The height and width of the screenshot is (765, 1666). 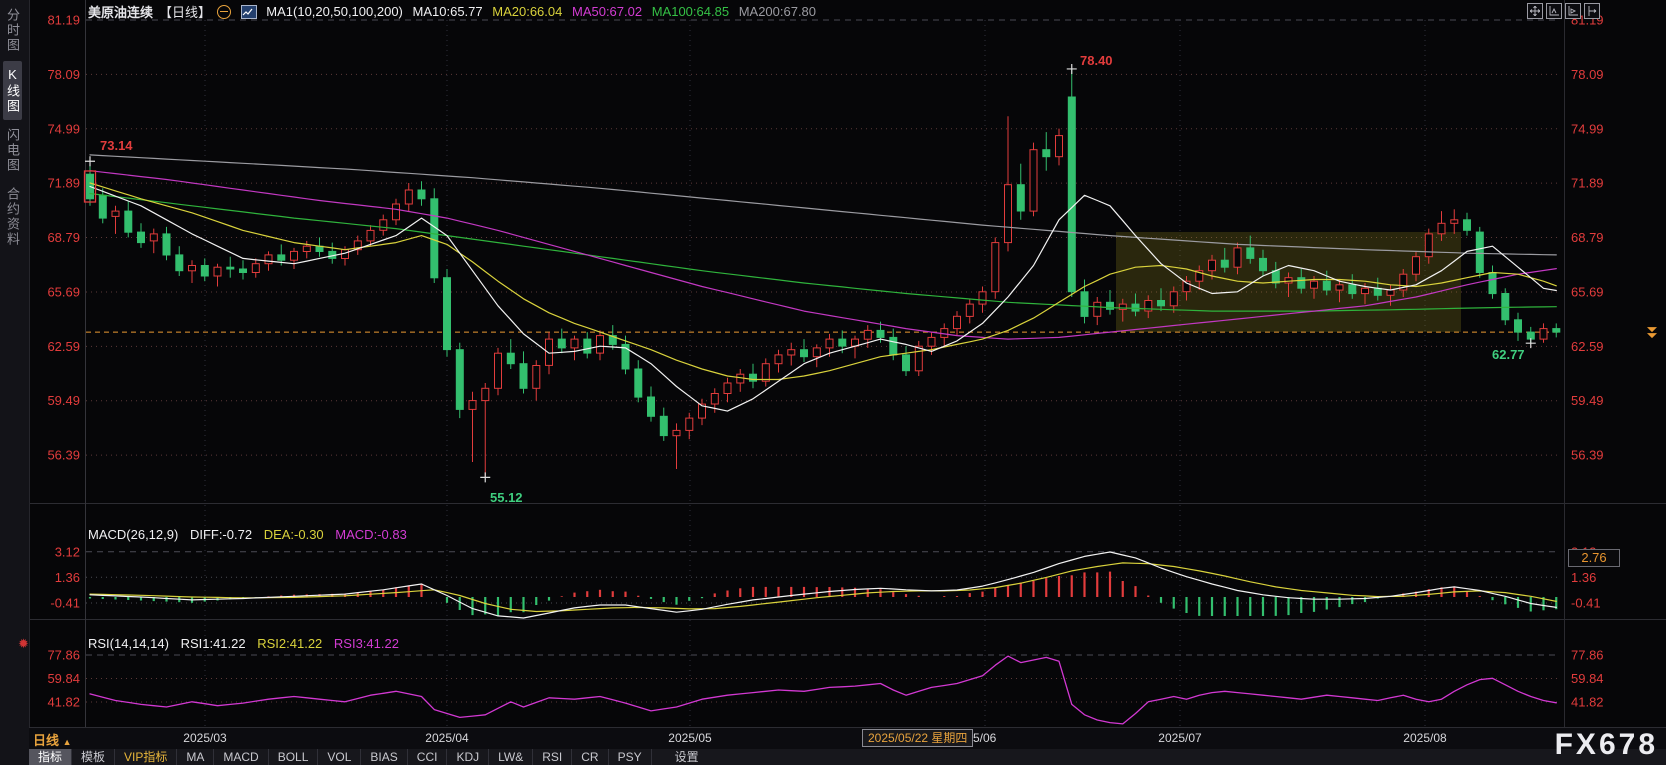 I want to click on zoom-axis-right-icon, so click(x=1573, y=11).